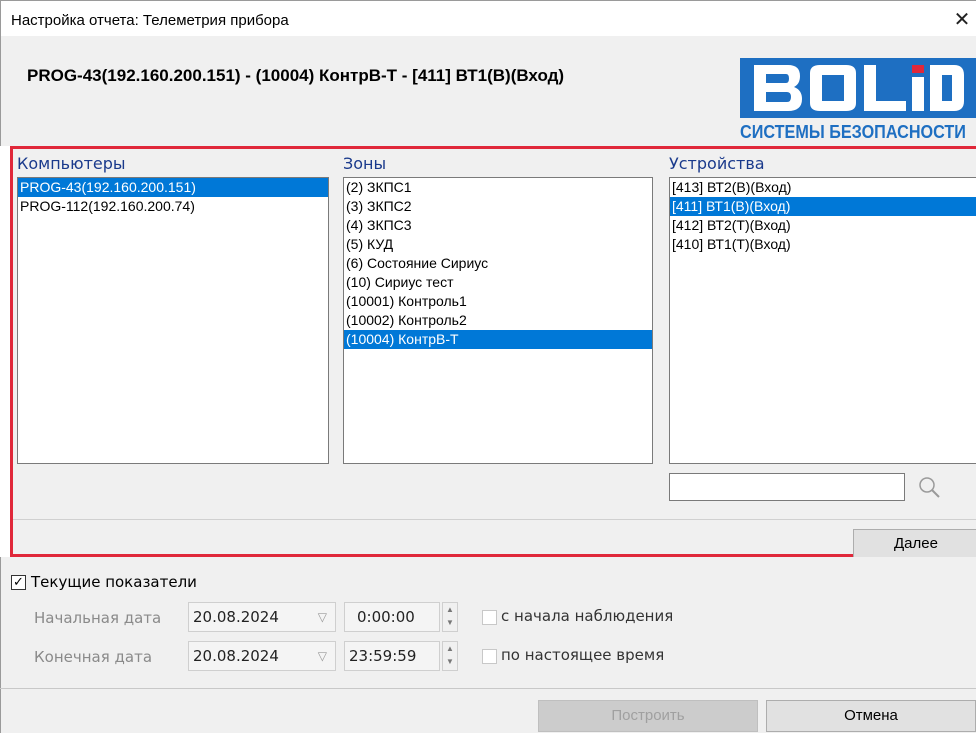 This screenshot has height=733, width=976. What do you see at coordinates (18, 582) in the screenshot?
I see `current-values-checkbox: ✓` at bounding box center [18, 582].